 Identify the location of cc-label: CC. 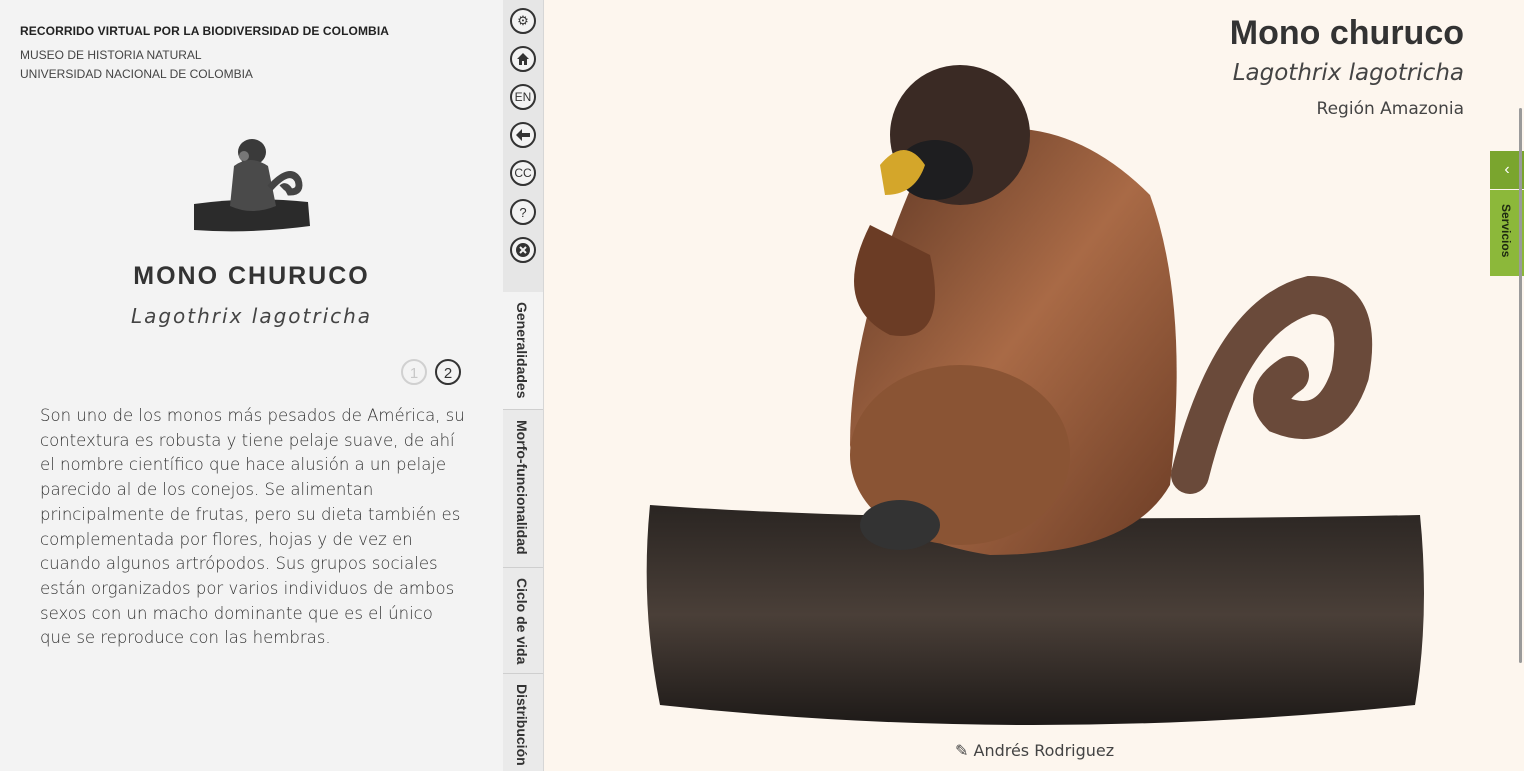
(523, 173).